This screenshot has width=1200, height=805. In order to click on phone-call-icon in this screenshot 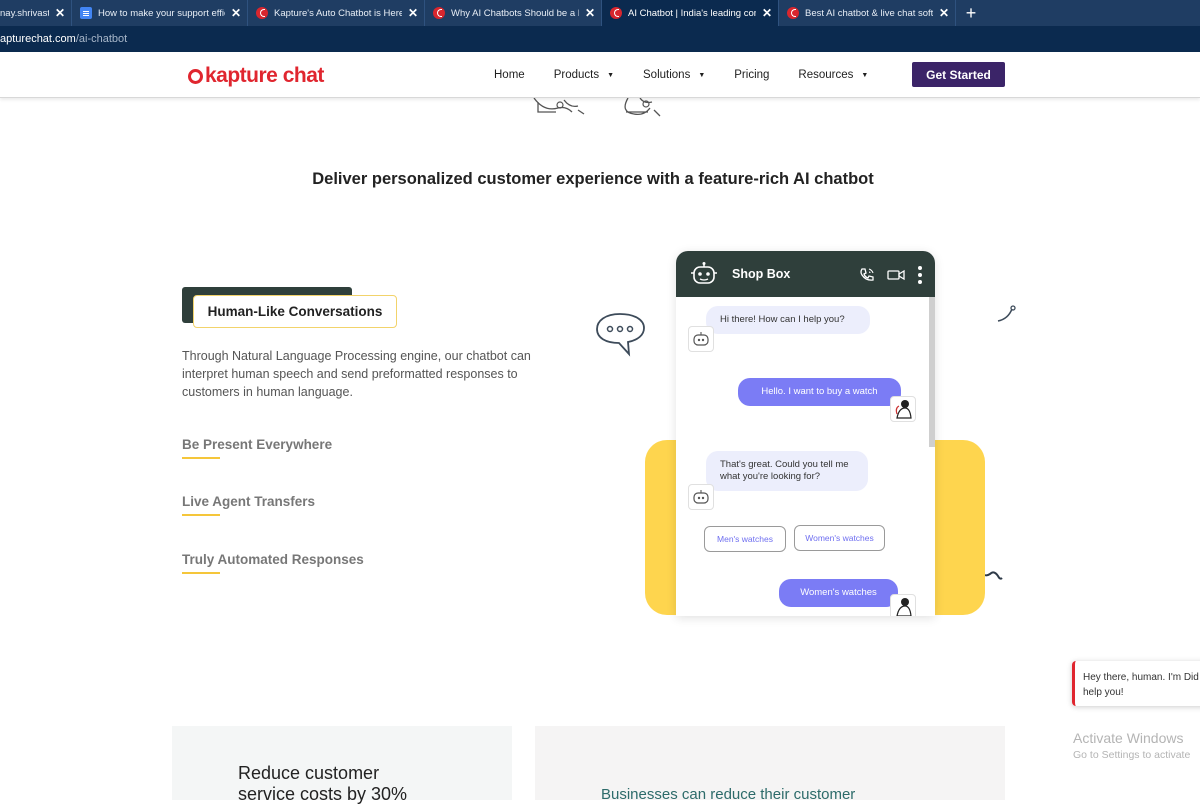, I will do `click(867, 275)`.